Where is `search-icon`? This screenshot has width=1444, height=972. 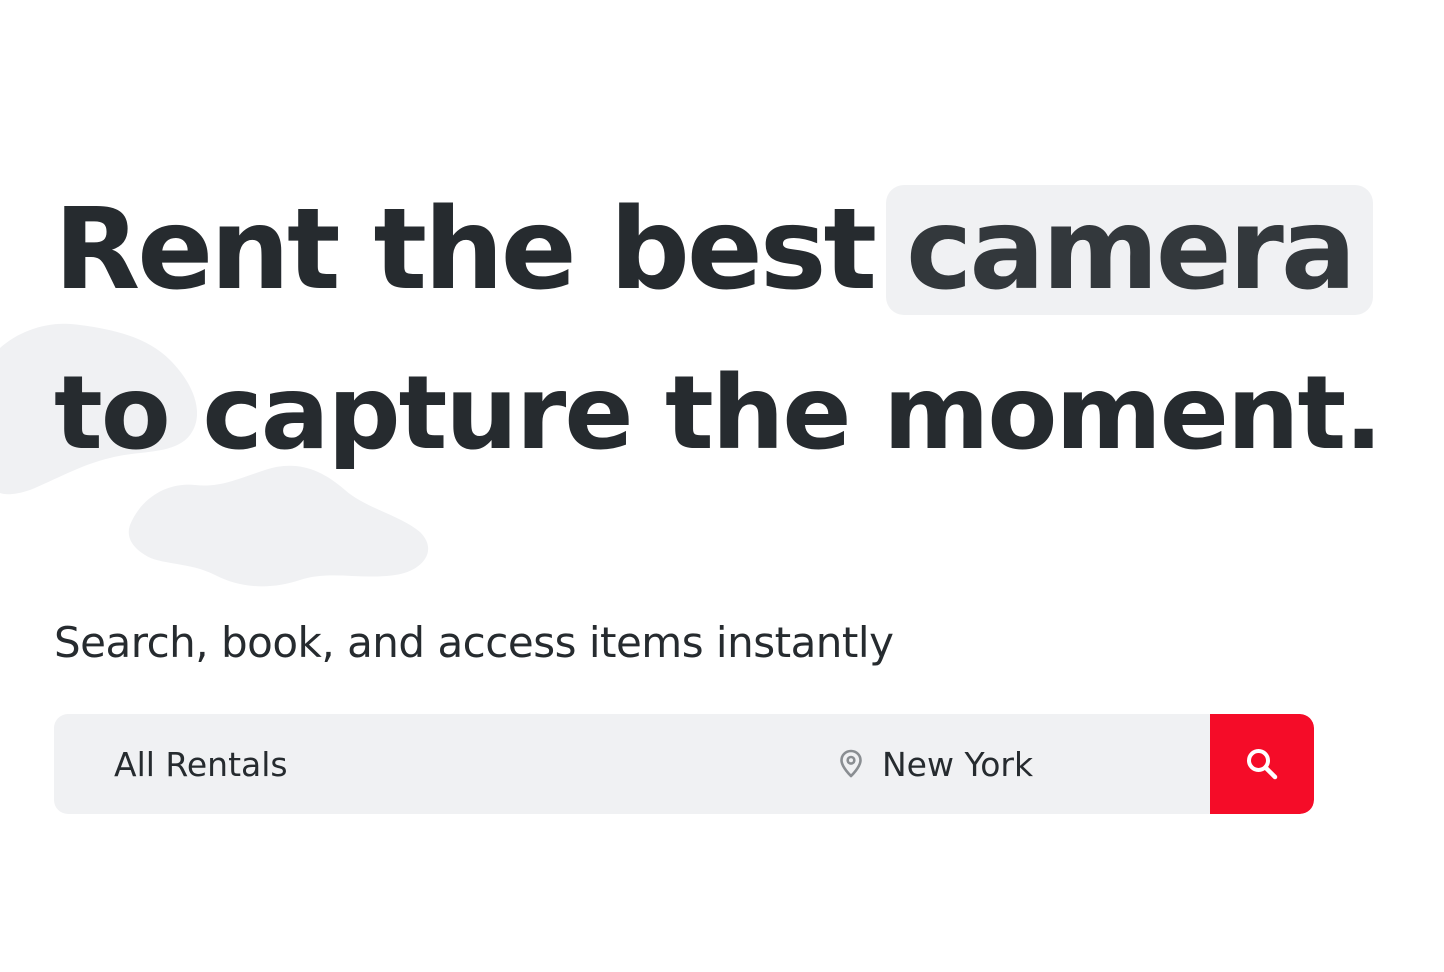 search-icon is located at coordinates (1262, 764).